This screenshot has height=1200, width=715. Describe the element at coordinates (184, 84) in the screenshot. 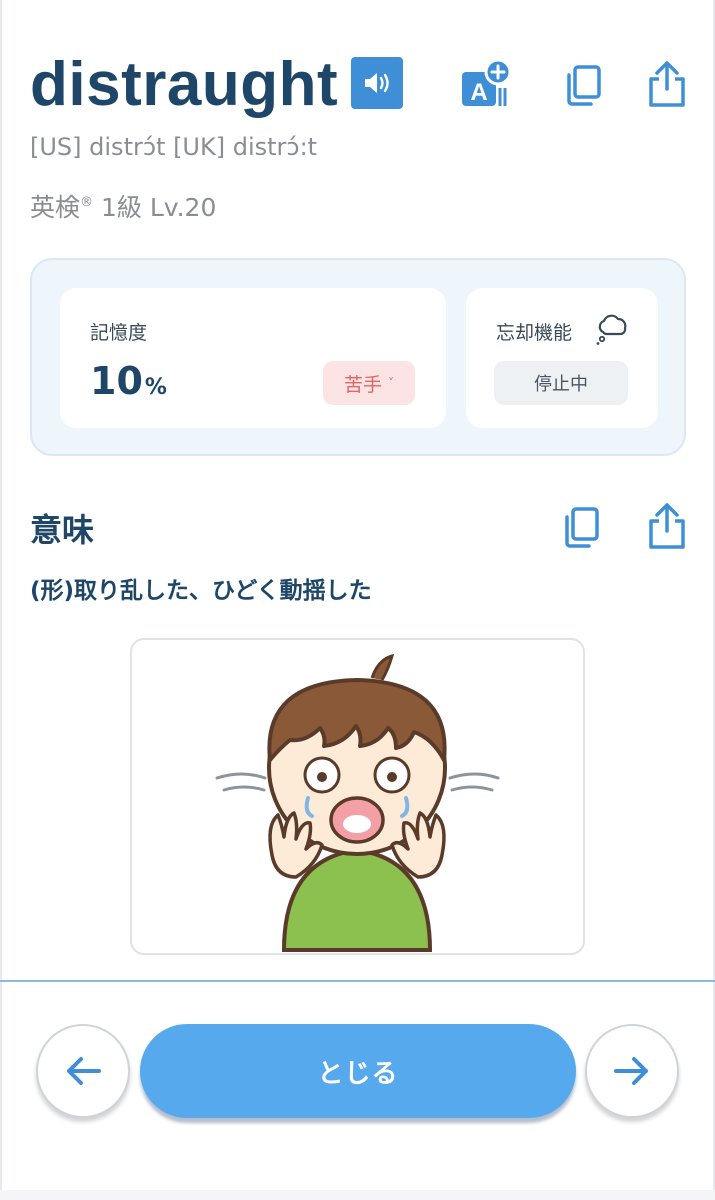

I see `word-title: distraught` at that location.